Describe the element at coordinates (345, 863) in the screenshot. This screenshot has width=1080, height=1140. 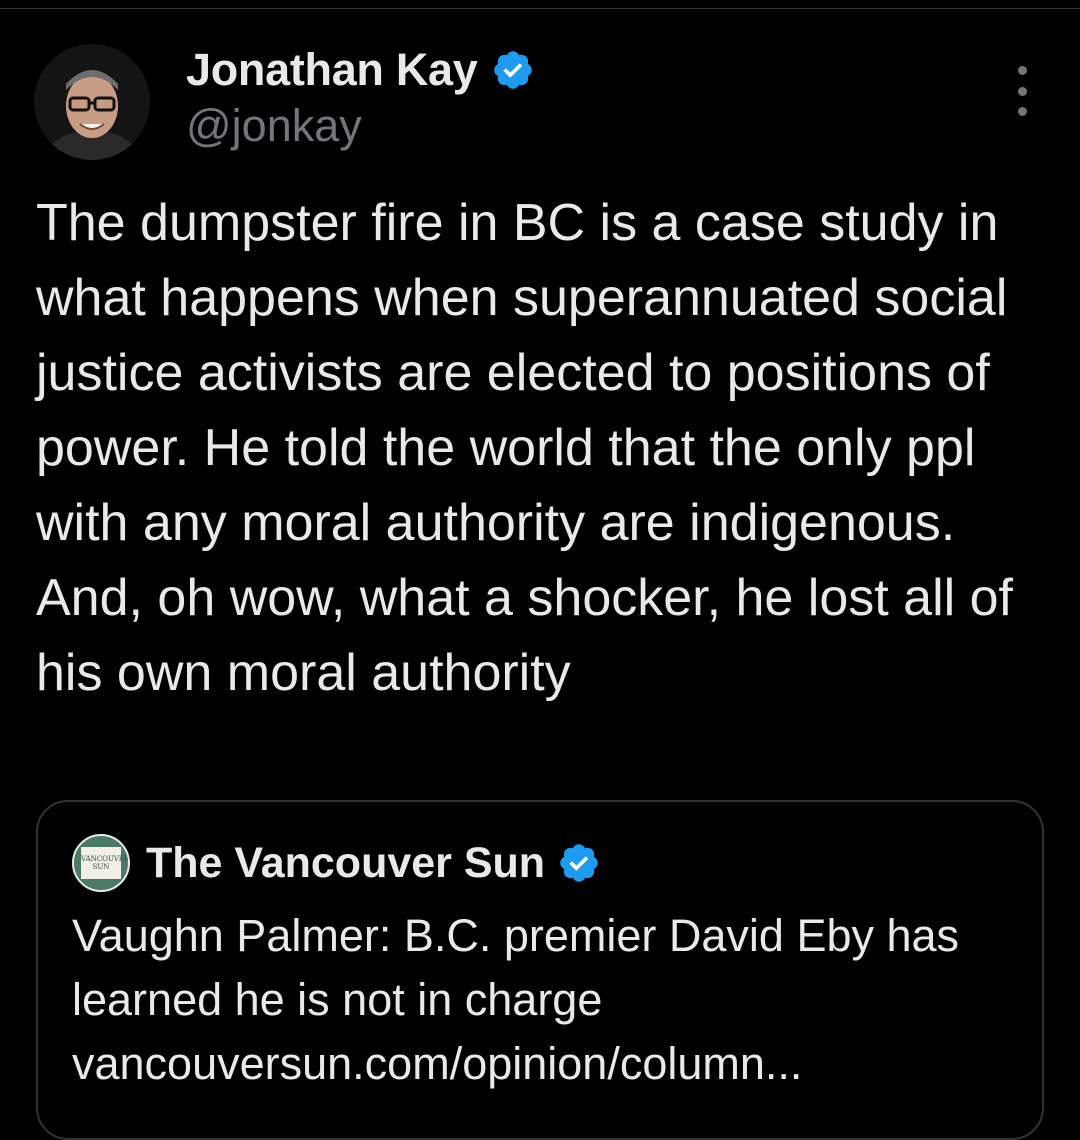
I see `quote-author-name: The Vancouver Sun` at that location.